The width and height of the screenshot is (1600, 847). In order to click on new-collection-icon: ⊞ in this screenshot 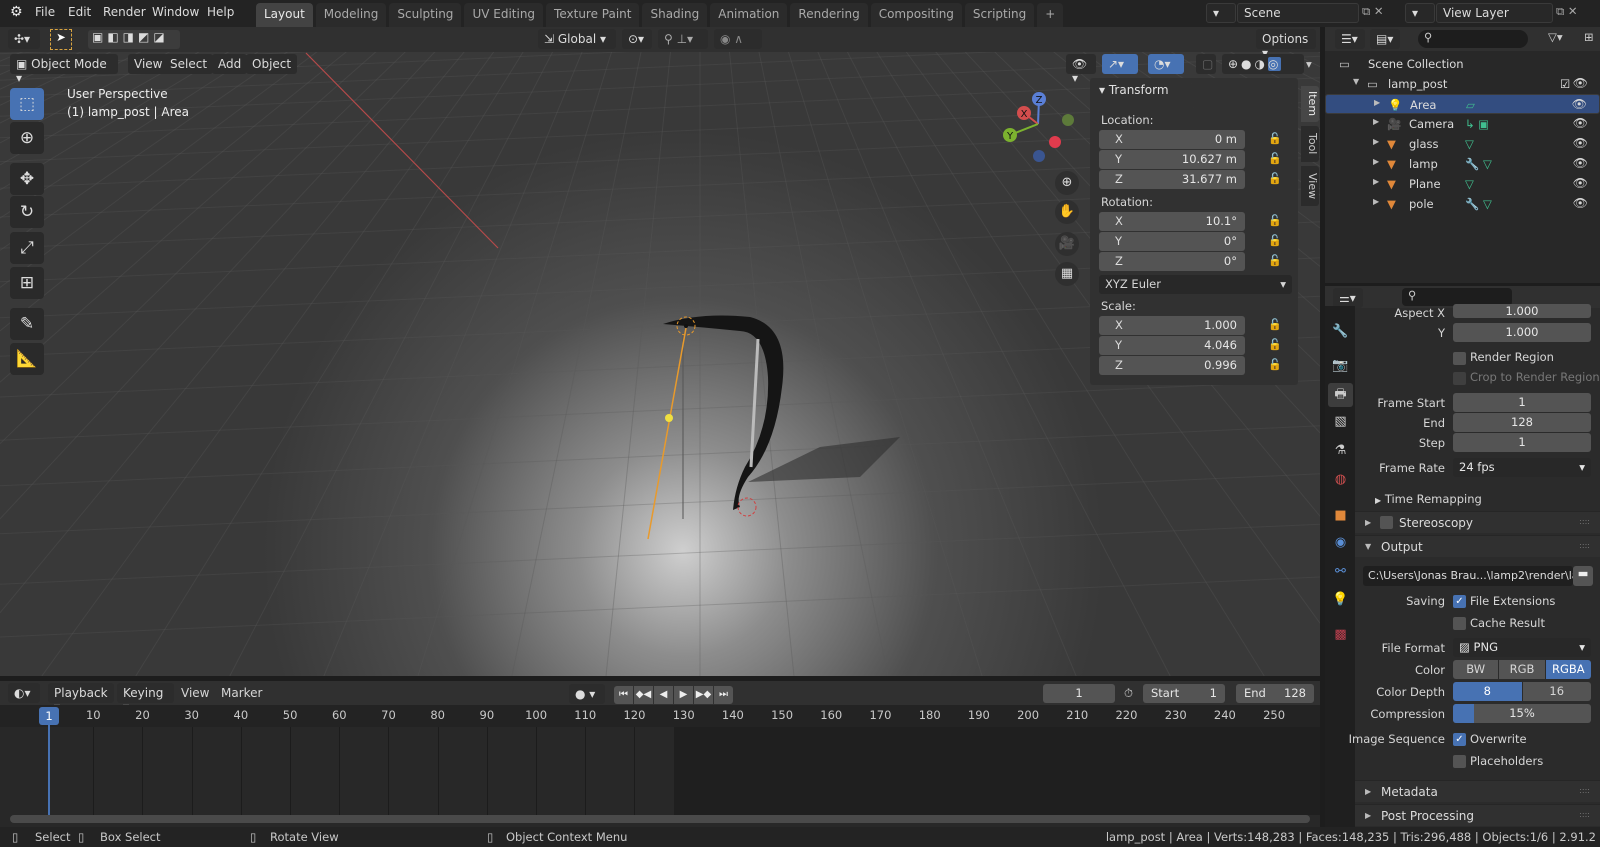, I will do `click(1589, 37)`.